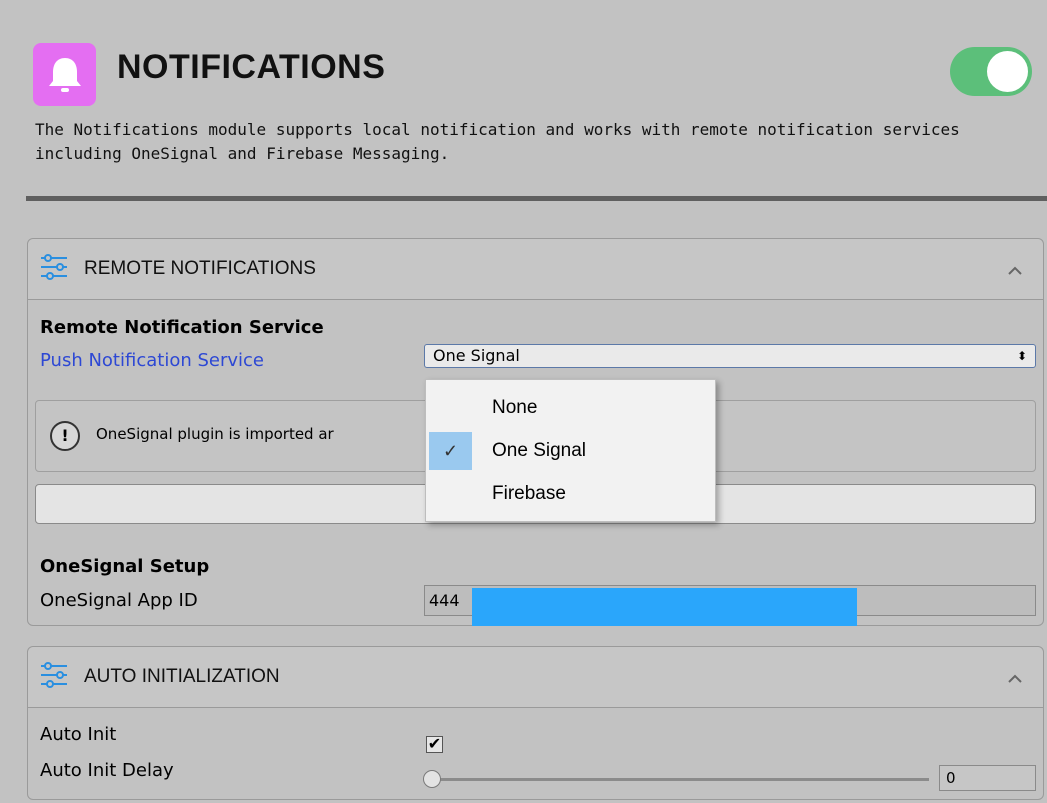 This screenshot has width=1047, height=803. I want to click on bell-icon, so click(64, 74).